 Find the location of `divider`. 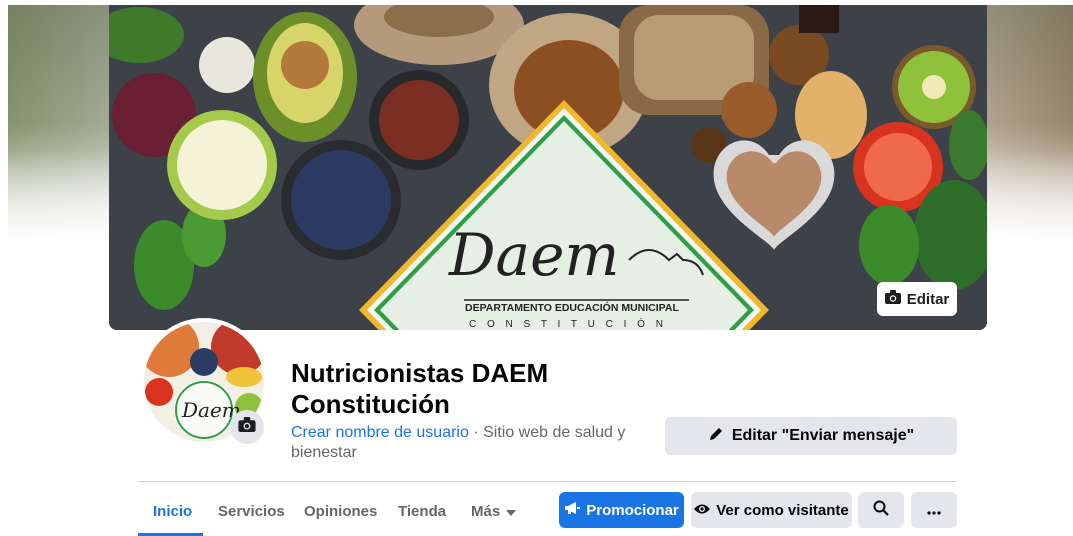

divider is located at coordinates (547, 481).